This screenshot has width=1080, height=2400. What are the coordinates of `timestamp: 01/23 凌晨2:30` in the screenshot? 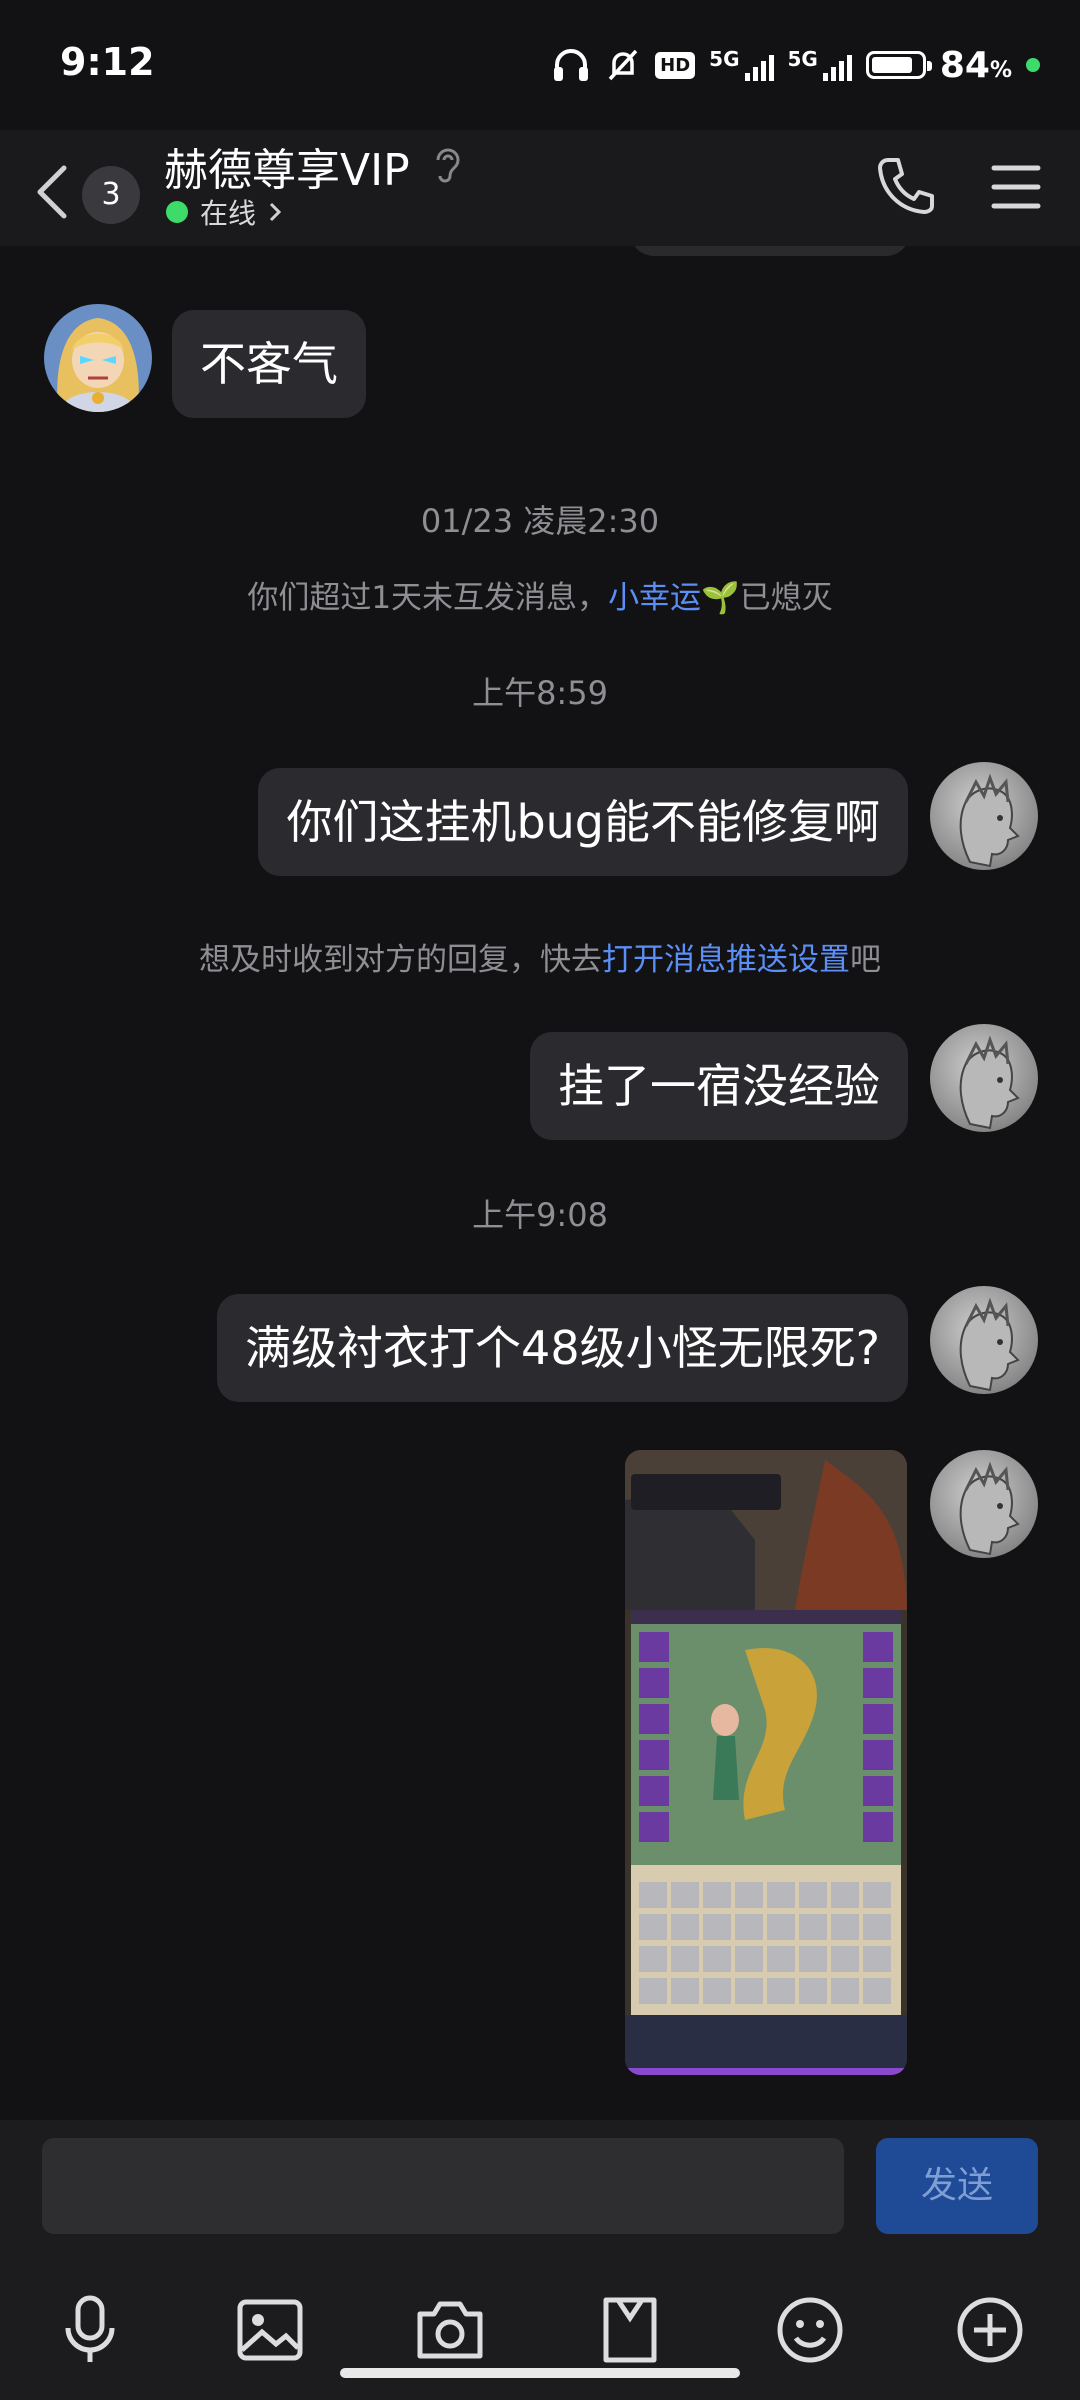 It's located at (540, 521).